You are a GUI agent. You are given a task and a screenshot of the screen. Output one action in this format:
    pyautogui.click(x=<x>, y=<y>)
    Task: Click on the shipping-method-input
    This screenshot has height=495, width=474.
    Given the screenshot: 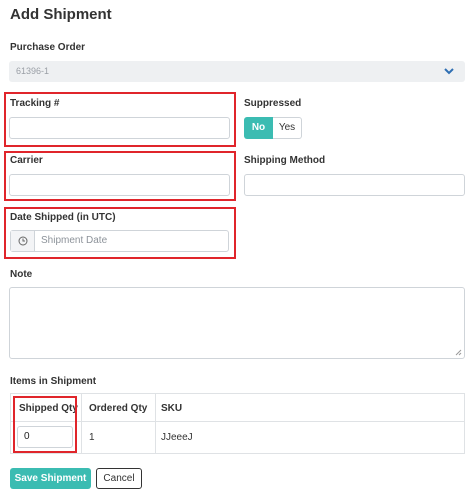 What is the action you would take?
    pyautogui.click(x=354, y=185)
    